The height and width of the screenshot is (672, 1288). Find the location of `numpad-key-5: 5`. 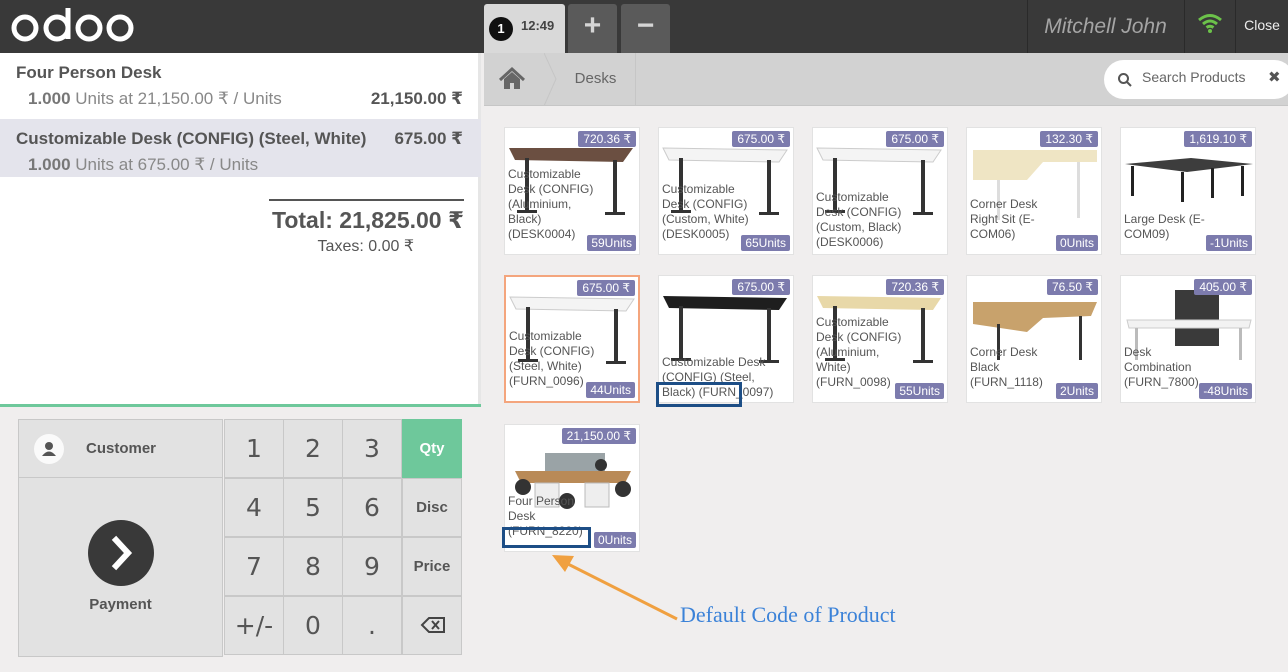

numpad-key-5: 5 is located at coordinates (313, 507).